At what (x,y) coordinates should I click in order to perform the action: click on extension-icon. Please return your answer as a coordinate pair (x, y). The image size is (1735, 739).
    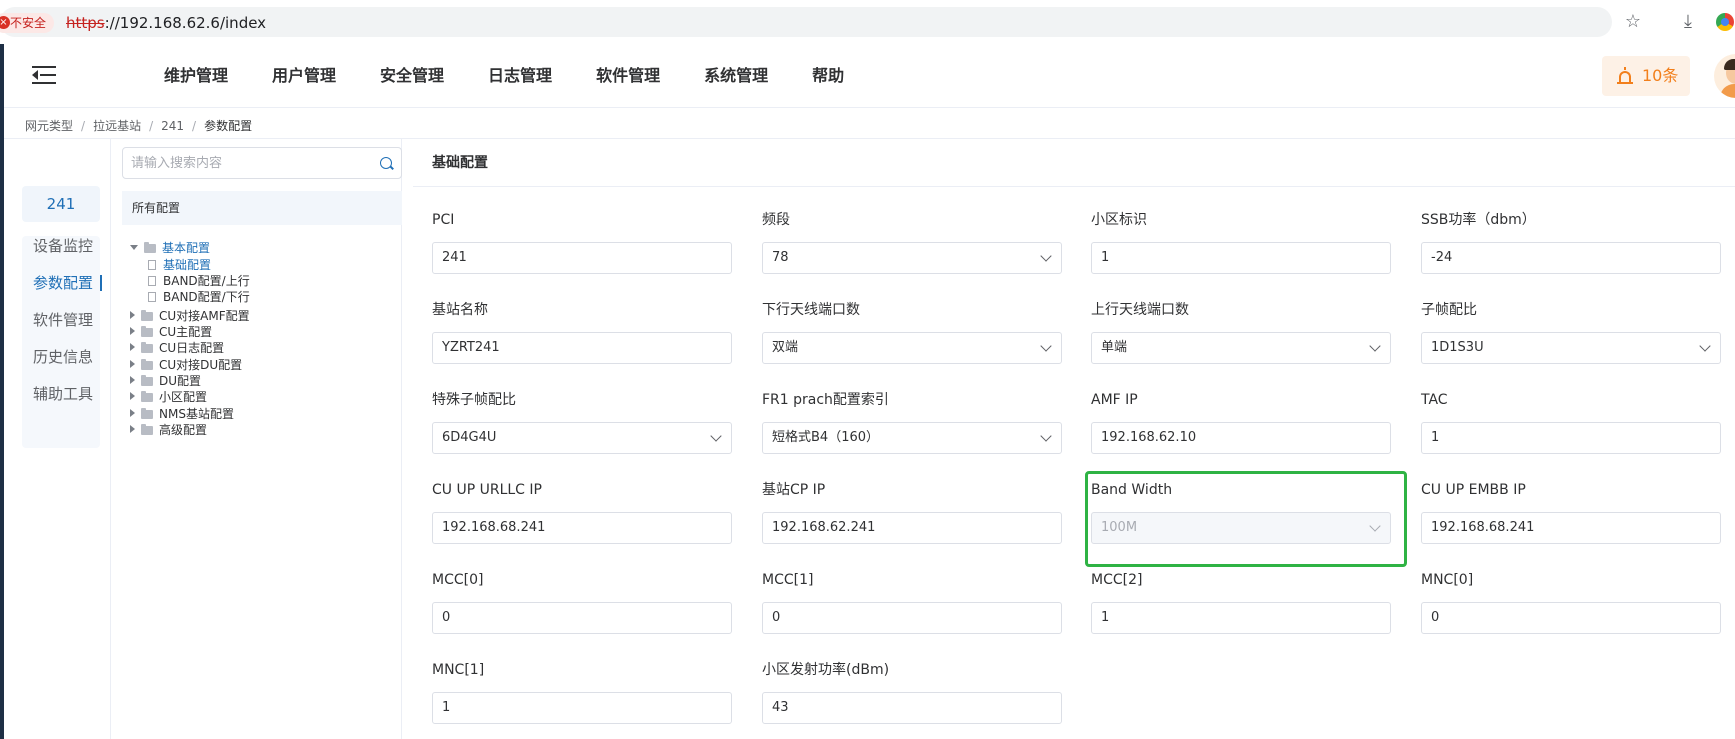
    Looking at the image, I should click on (1725, 22).